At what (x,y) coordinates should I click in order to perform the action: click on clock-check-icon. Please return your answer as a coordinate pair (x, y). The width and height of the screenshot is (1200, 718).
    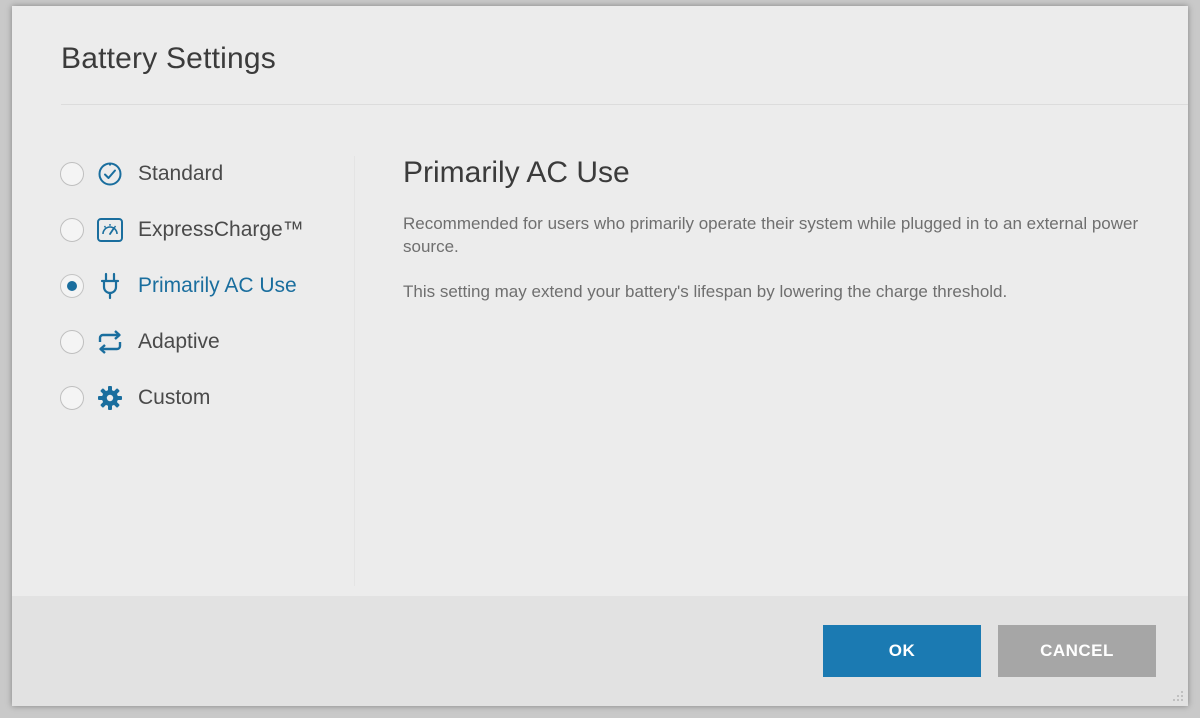
    Looking at the image, I should click on (110, 174).